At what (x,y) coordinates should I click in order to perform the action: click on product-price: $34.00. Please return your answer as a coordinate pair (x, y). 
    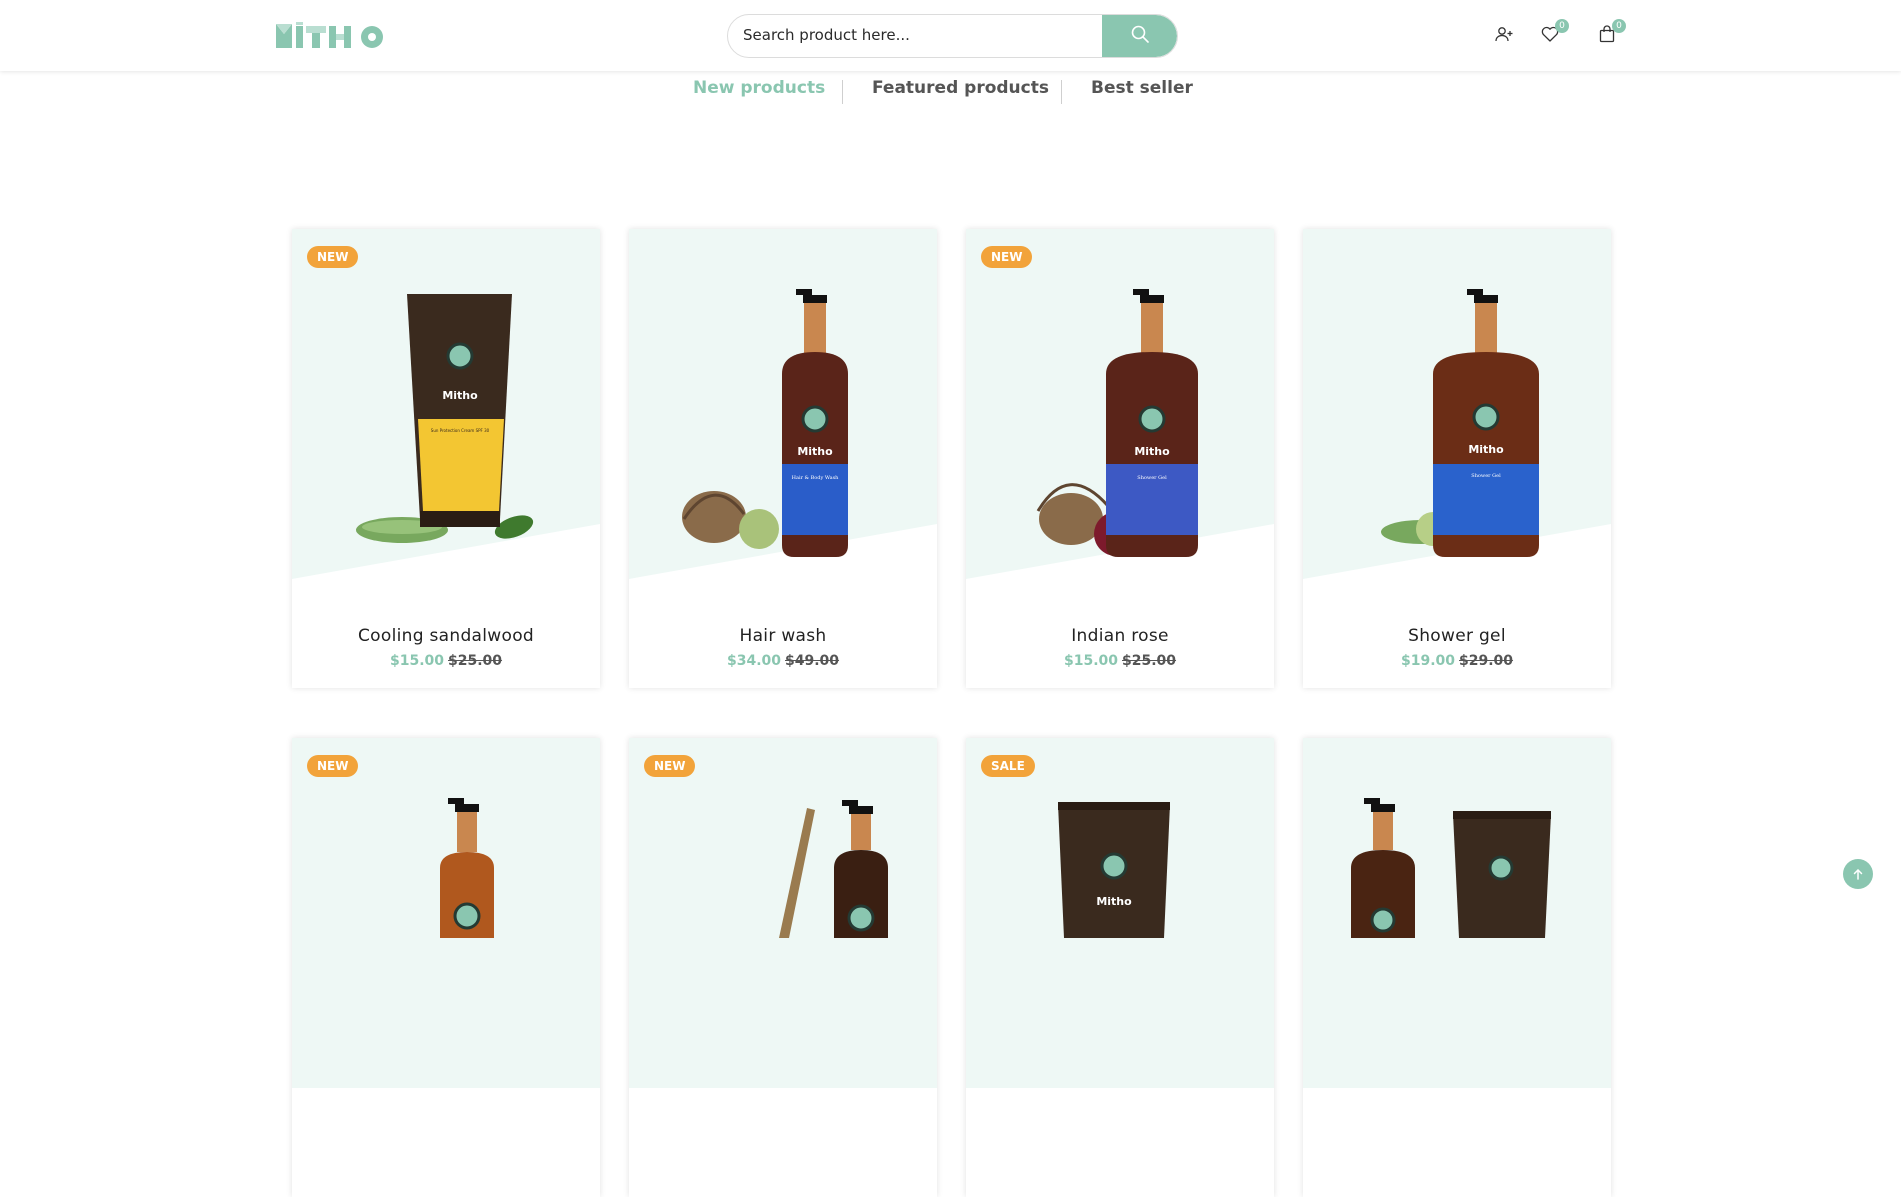
    Looking at the image, I should click on (753, 661).